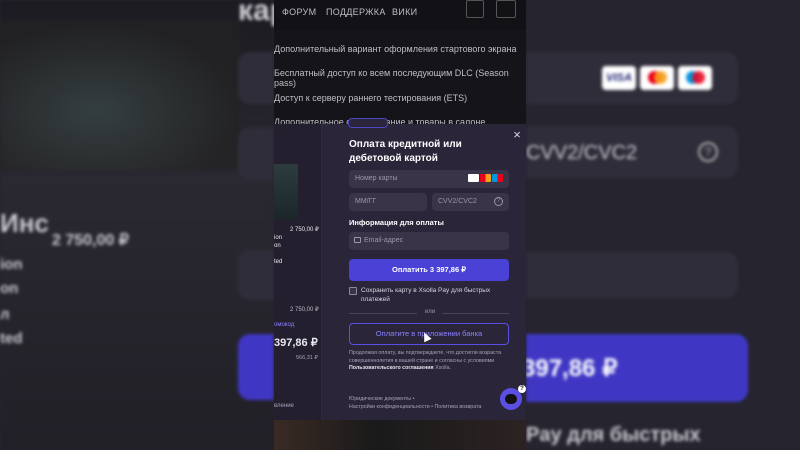 This screenshot has height=450, width=800. Describe the element at coordinates (120, 95) in the screenshot. I see `truck-image` at that location.